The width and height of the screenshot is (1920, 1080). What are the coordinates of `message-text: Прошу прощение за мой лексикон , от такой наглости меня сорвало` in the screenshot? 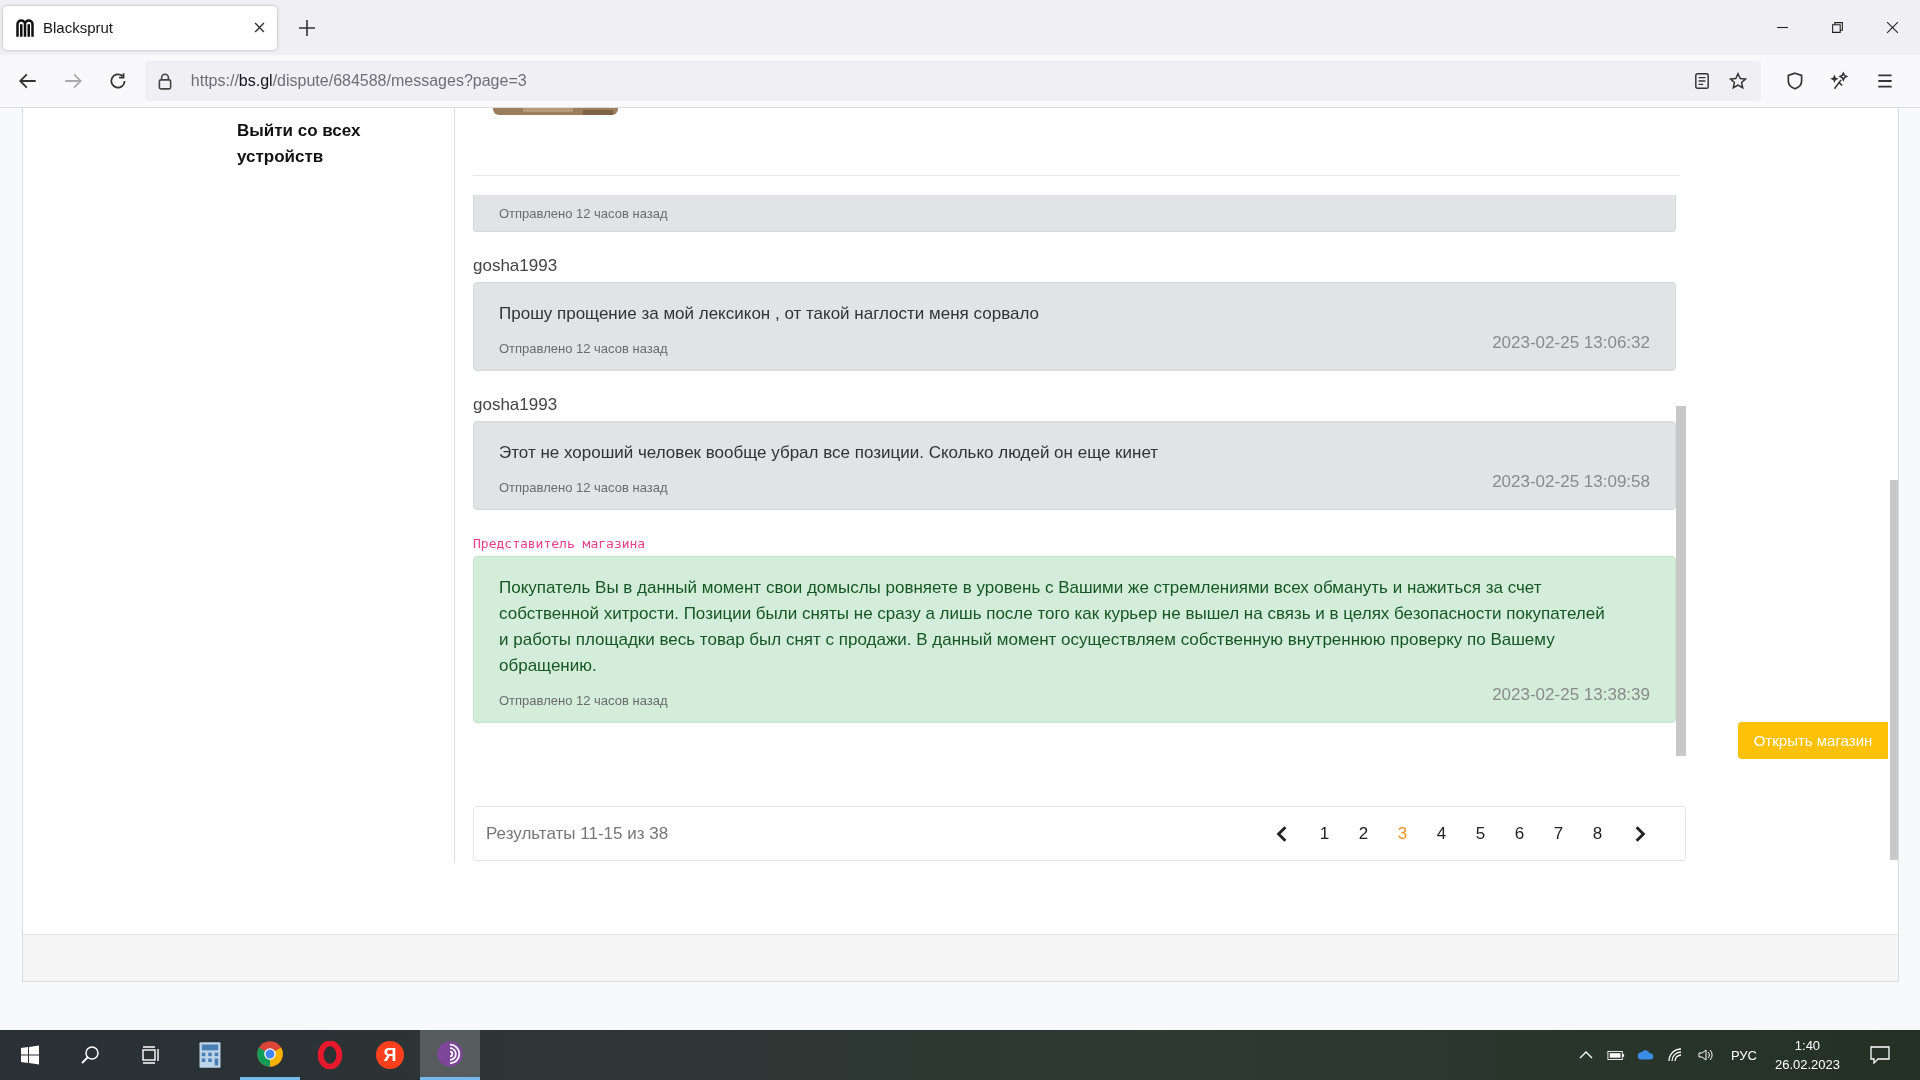 It's located at (769, 314).